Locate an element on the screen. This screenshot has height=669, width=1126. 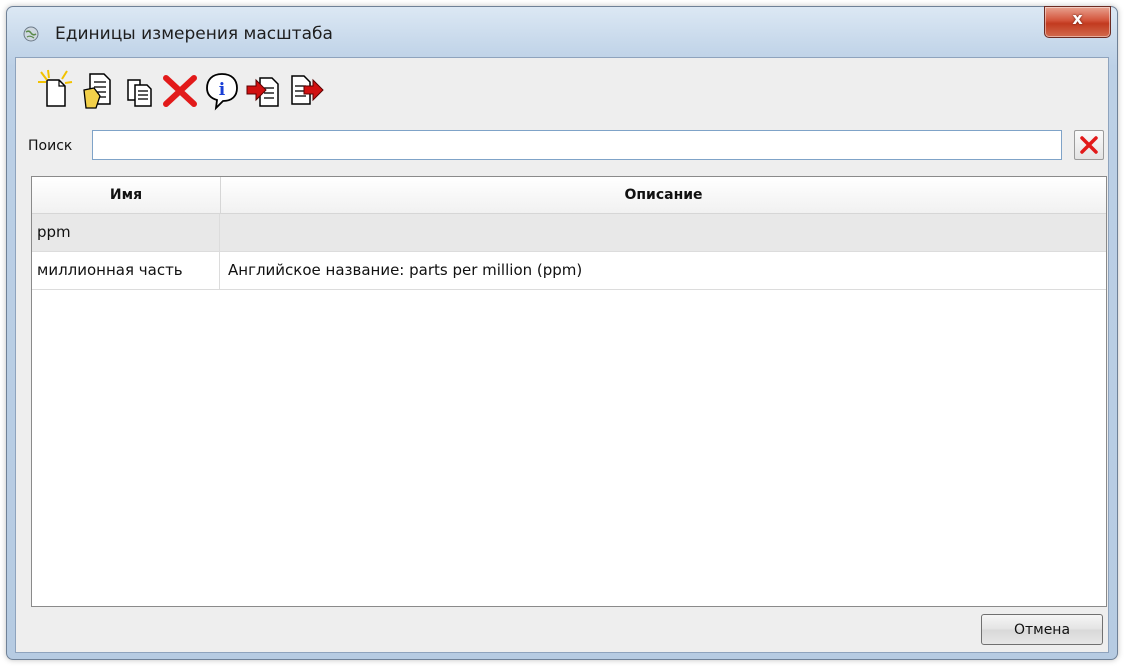
export-icon is located at coordinates (307, 90).